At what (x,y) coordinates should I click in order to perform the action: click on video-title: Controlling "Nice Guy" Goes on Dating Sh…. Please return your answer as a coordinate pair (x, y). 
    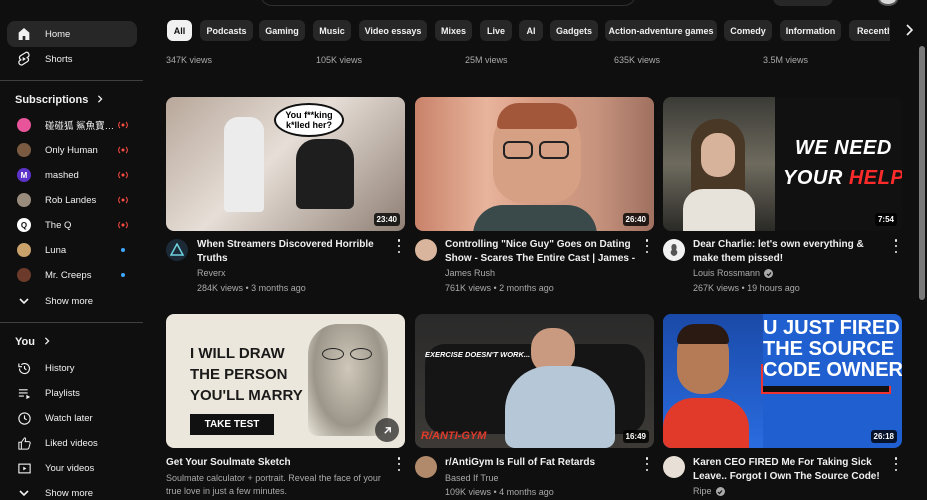
    Looking at the image, I should click on (542, 252).